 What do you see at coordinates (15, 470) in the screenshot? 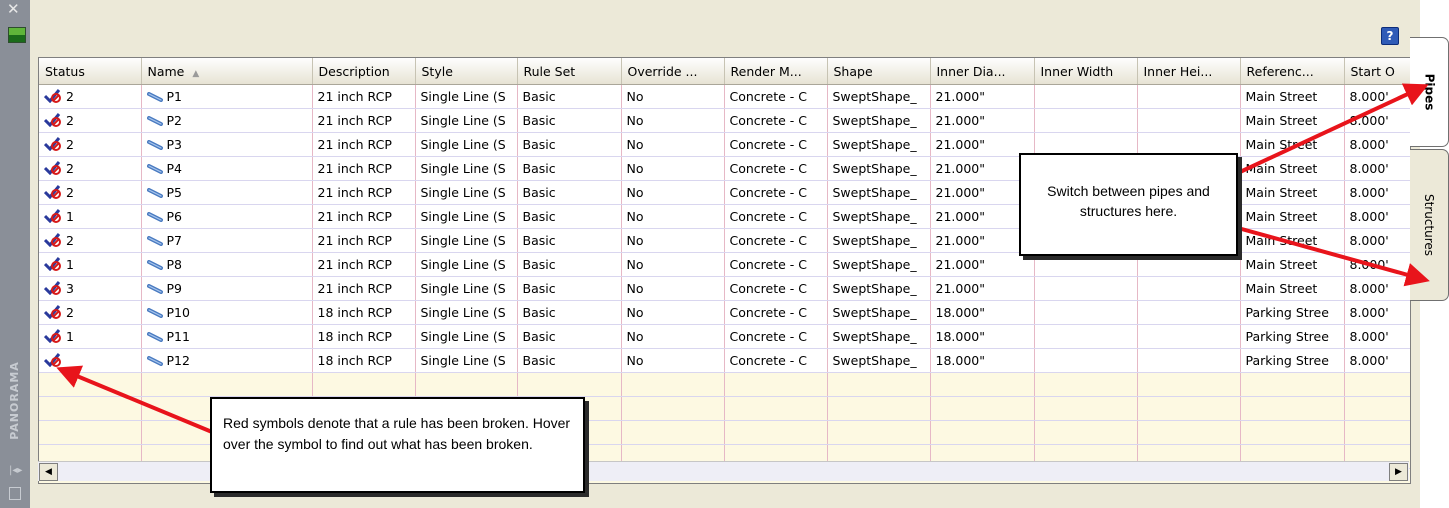
I see `auto-hide-icon: |◂▸` at bounding box center [15, 470].